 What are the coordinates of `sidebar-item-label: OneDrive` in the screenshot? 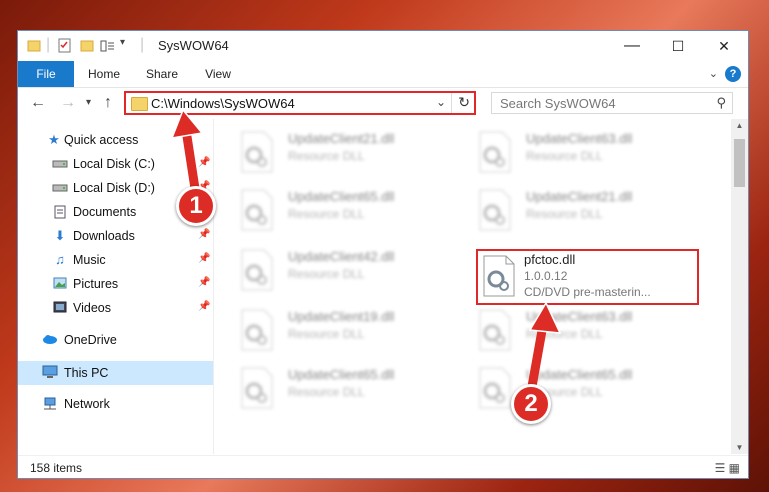 It's located at (90, 340).